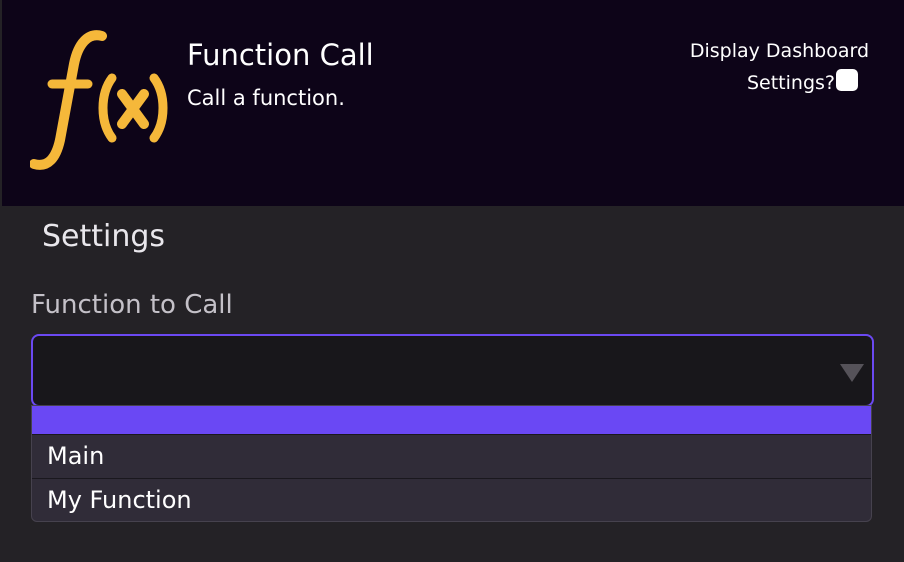  I want to click on settings-heading: Settings, so click(104, 236).